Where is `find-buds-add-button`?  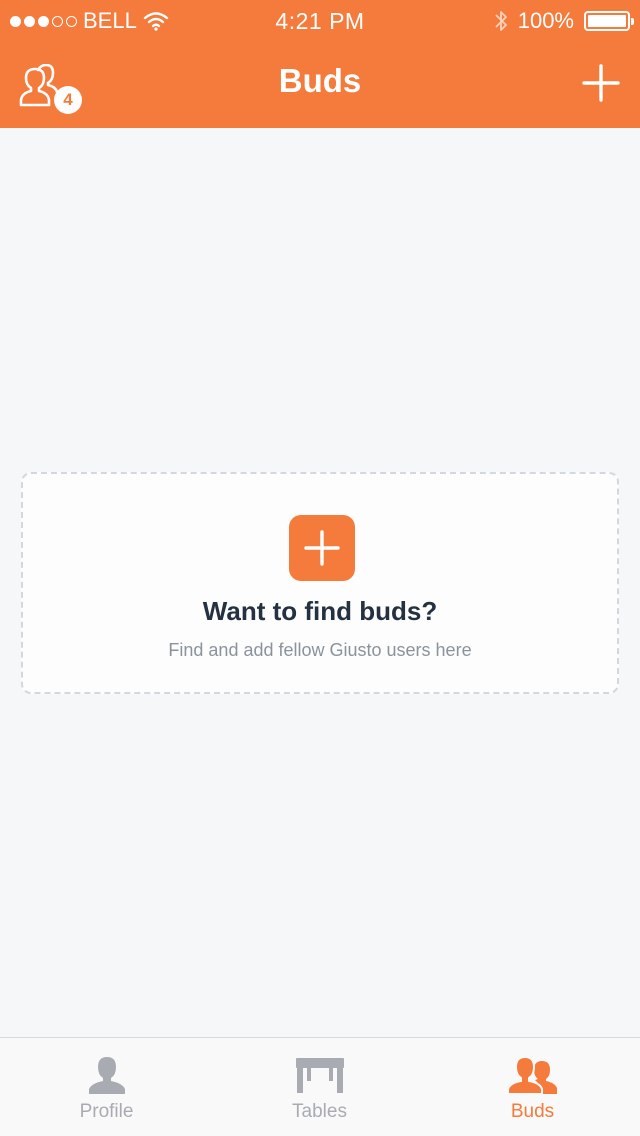
find-buds-add-button is located at coordinates (322, 548).